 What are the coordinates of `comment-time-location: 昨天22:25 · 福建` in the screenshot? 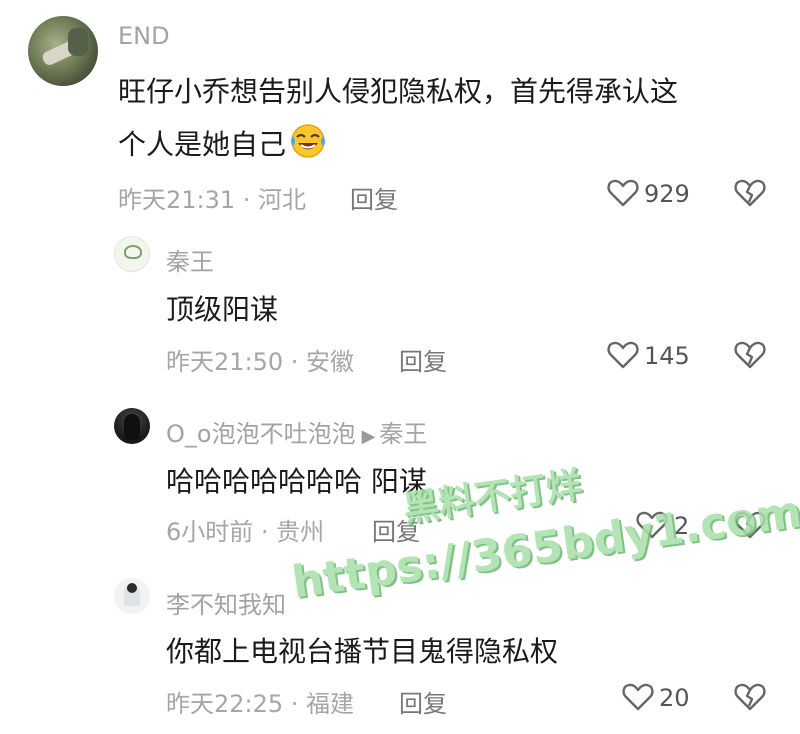 It's located at (260, 704).